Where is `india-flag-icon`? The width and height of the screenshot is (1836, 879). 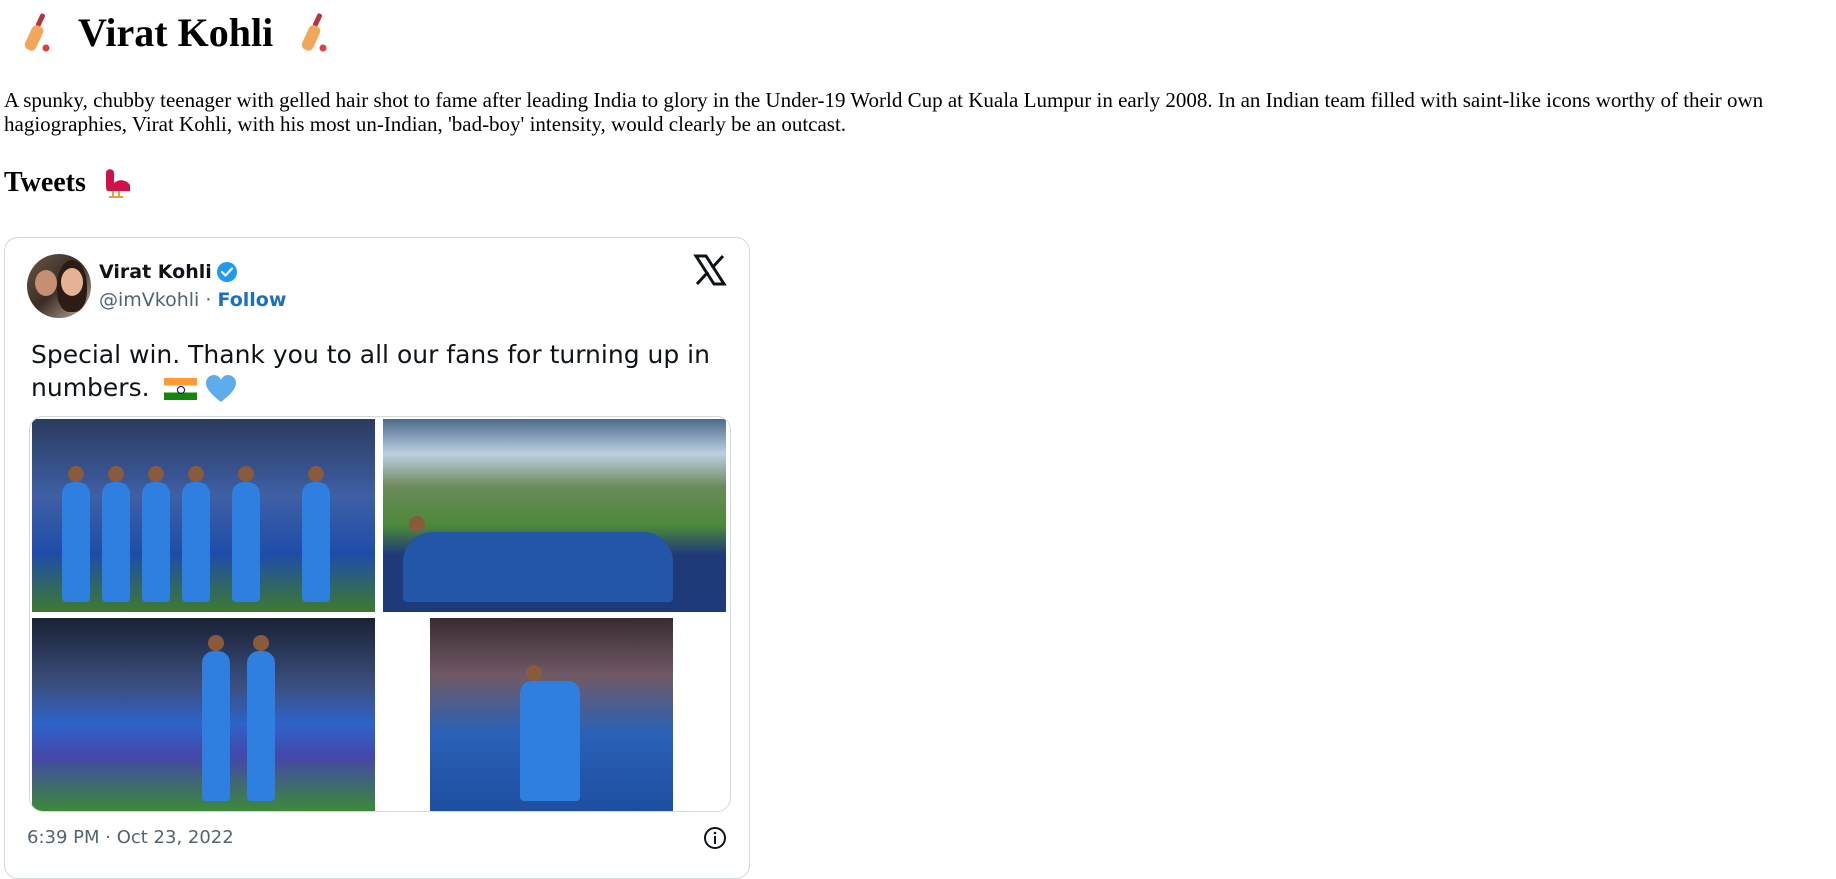
india-flag-icon is located at coordinates (180, 389).